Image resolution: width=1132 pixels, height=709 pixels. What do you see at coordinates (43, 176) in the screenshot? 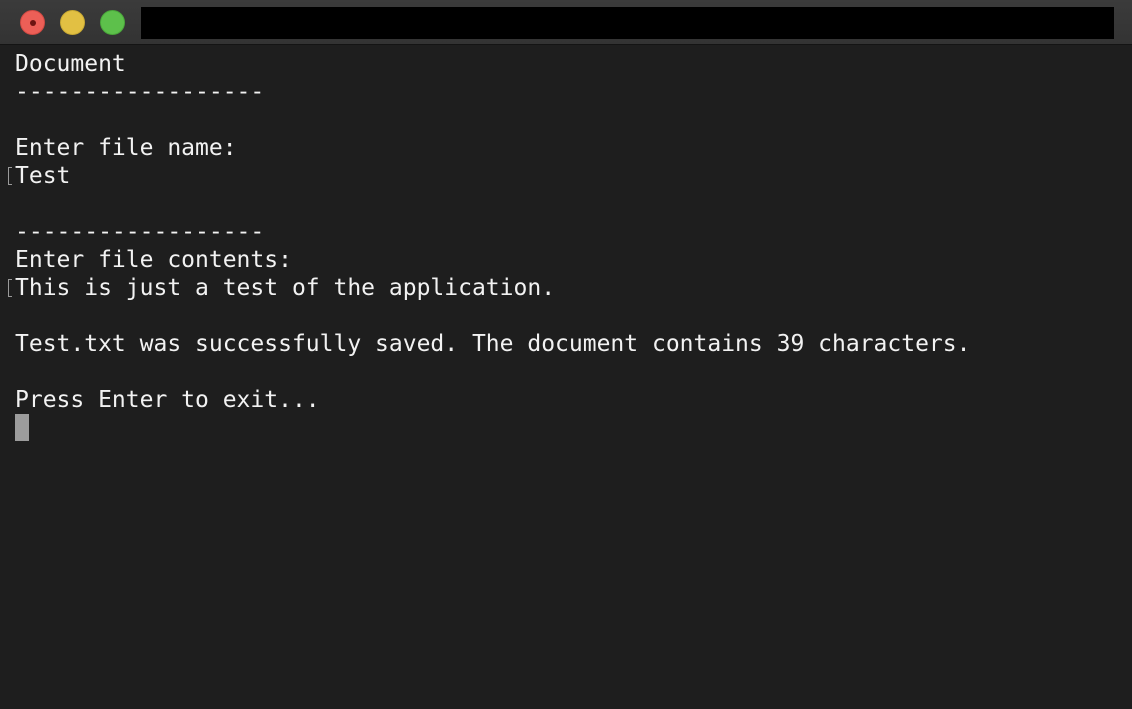
I see `terminal-line: Test` at bounding box center [43, 176].